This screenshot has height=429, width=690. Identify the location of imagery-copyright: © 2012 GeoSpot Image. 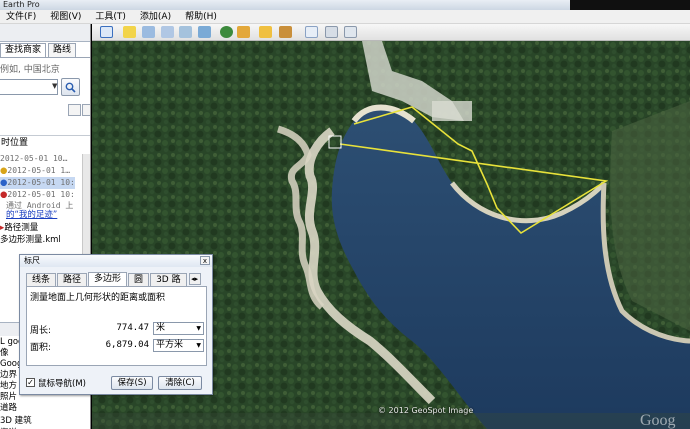
(426, 410).